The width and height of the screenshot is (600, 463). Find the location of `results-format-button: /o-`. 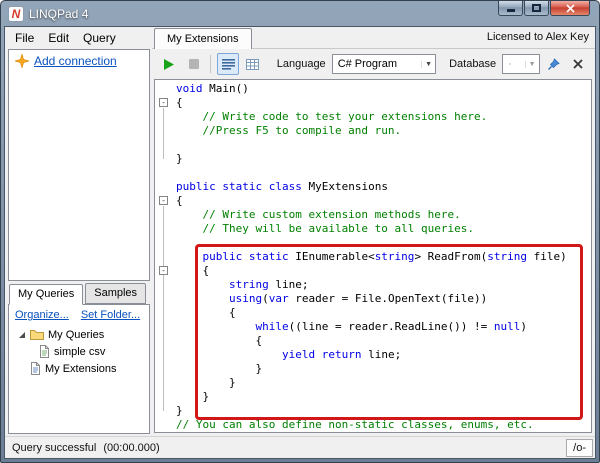

results-format-button: /o- is located at coordinates (579, 447).